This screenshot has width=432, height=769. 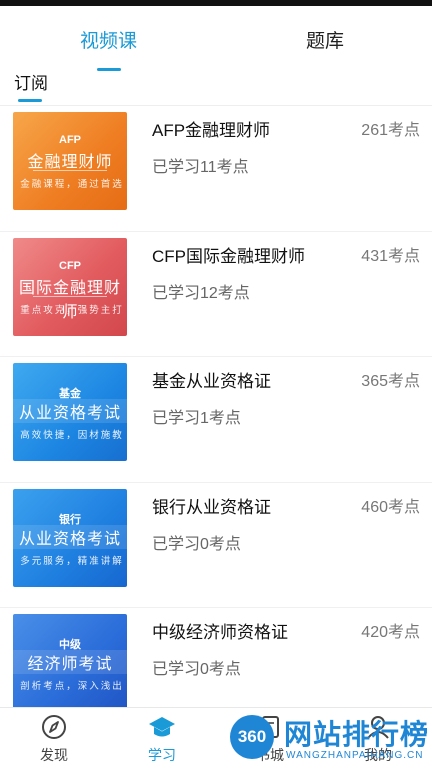 What do you see at coordinates (220, 632) in the screenshot?
I see `course-title: 中级经济师资格证` at bounding box center [220, 632].